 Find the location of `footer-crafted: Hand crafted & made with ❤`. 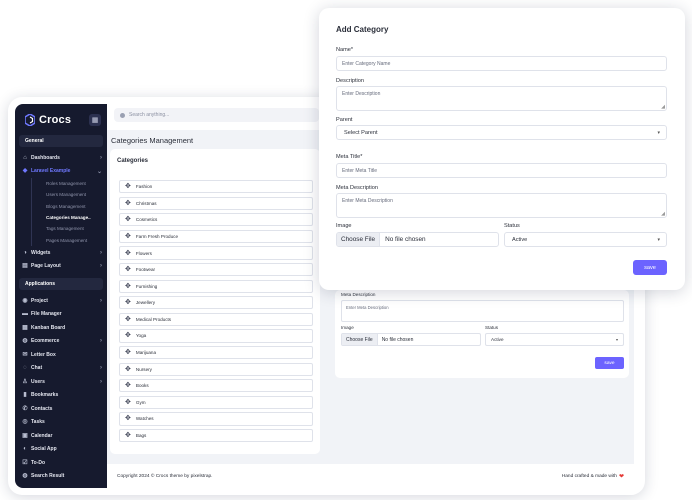

footer-crafted: Hand crafted & made with ❤ is located at coordinates (593, 476).